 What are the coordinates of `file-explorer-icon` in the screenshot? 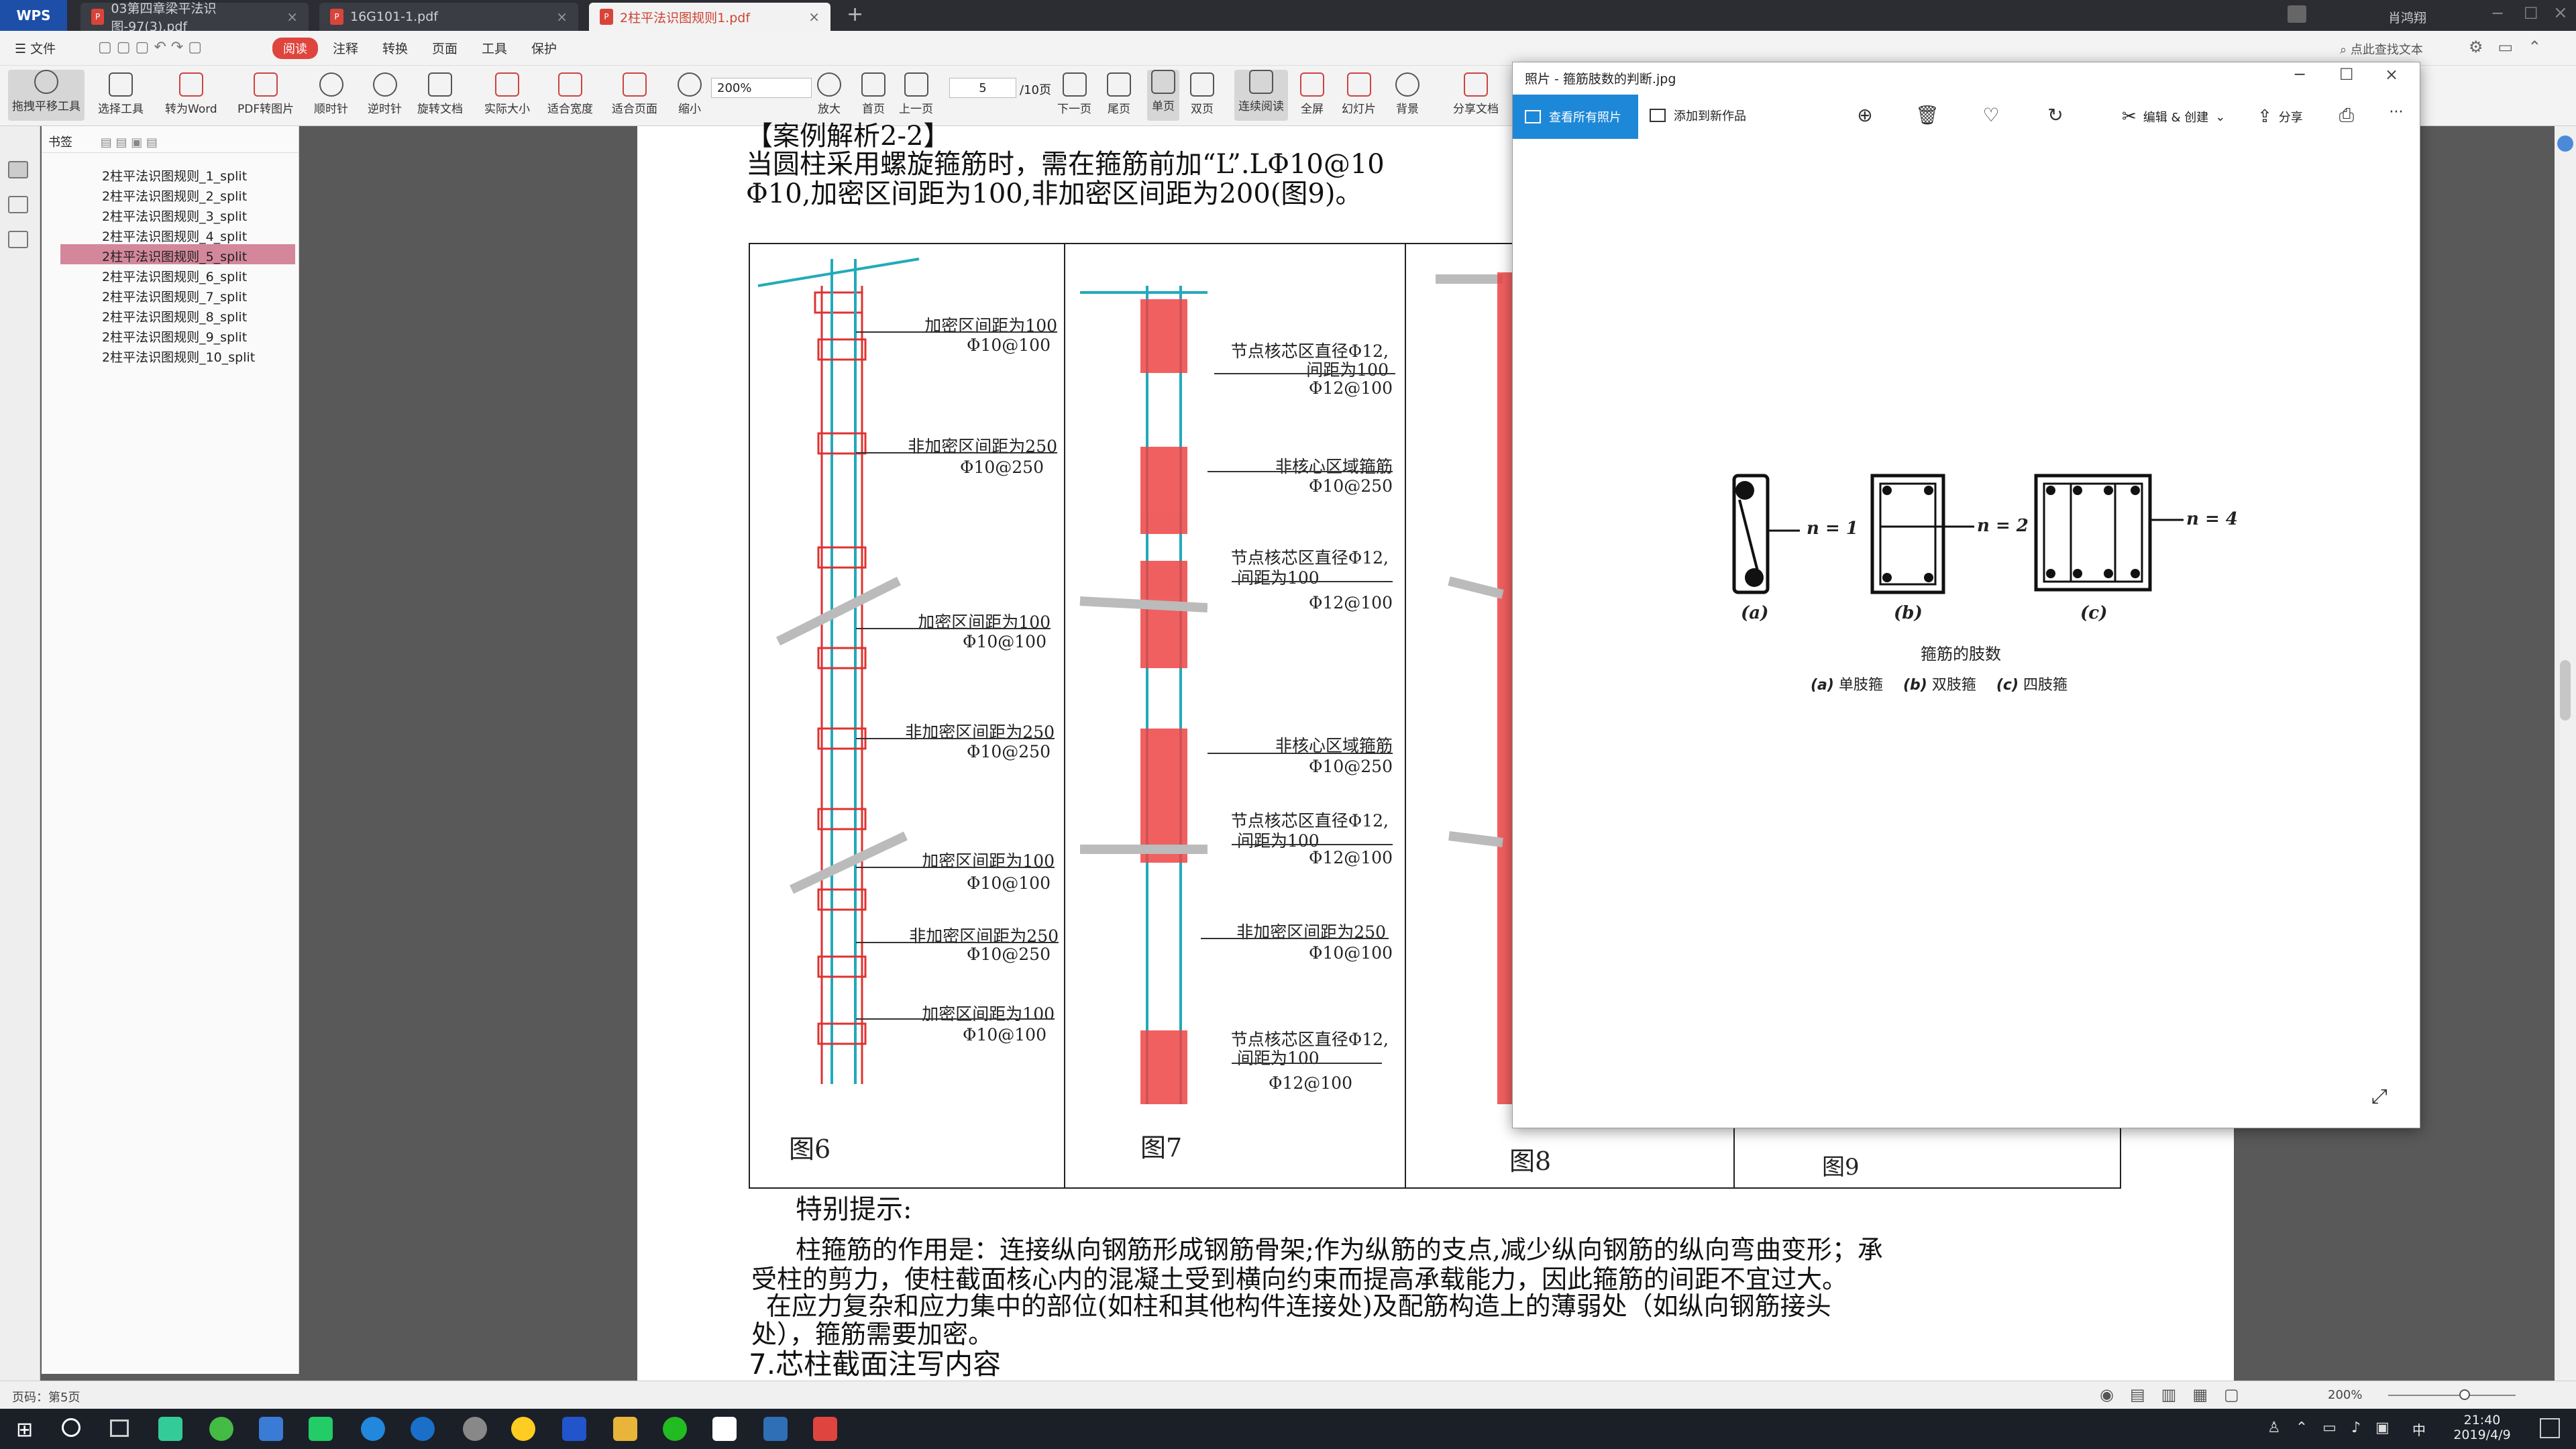 It's located at (625, 1429).